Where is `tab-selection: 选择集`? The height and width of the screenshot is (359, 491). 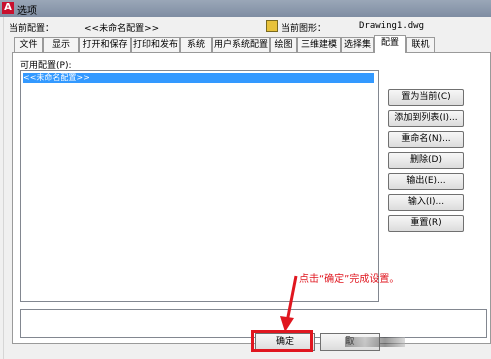
tab-selection: 选择集 is located at coordinates (357, 44).